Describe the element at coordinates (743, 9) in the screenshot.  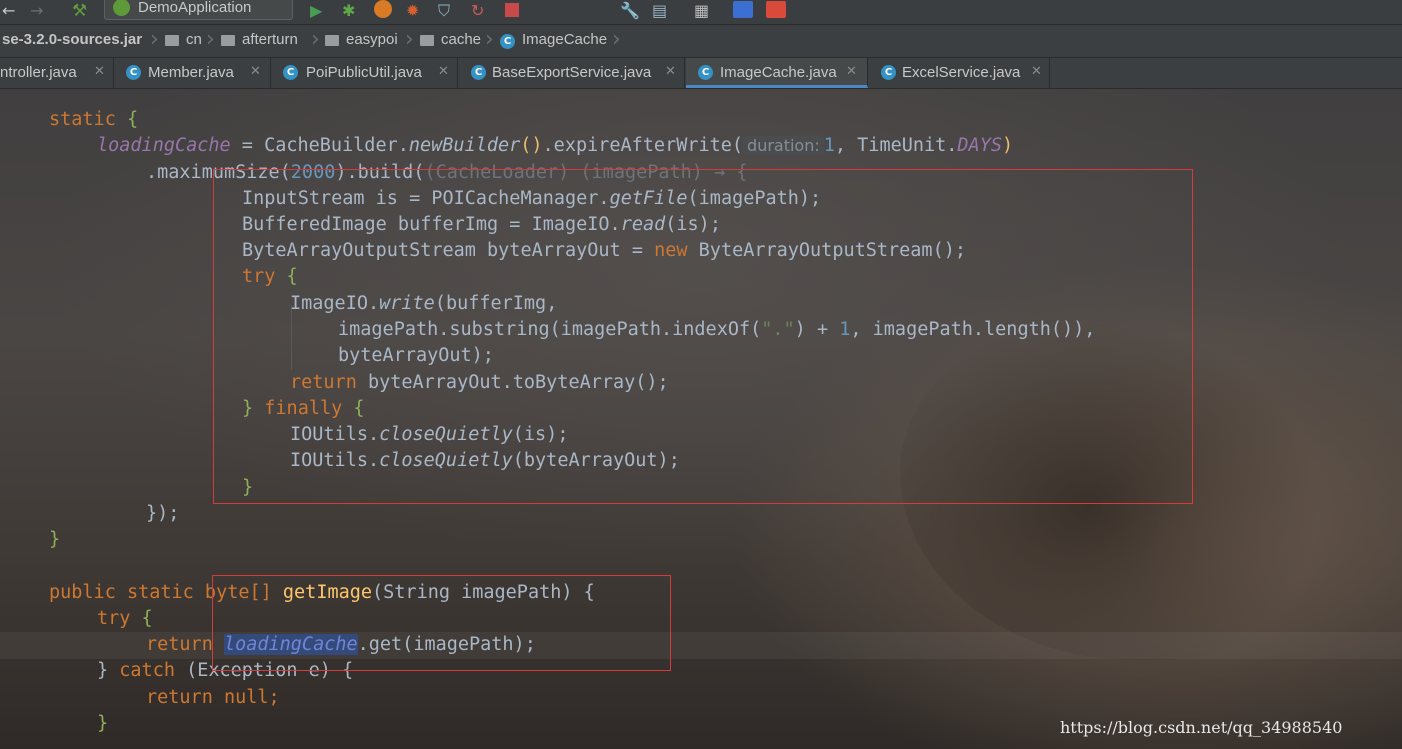
I see `translate-icon` at that location.